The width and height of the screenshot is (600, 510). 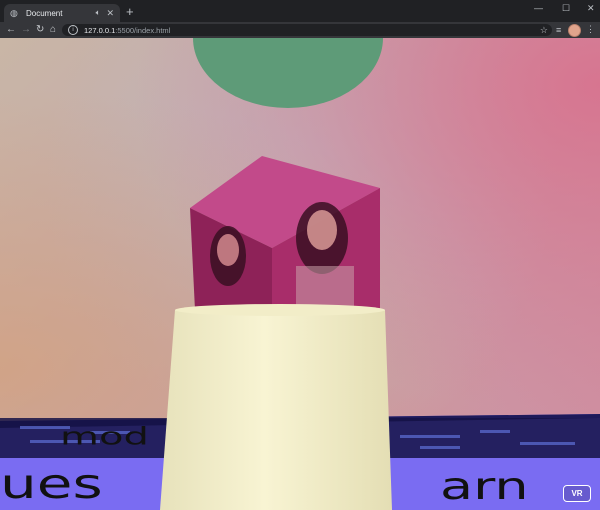 I want to click on forward-arrow-icon: →, so click(x=26, y=30).